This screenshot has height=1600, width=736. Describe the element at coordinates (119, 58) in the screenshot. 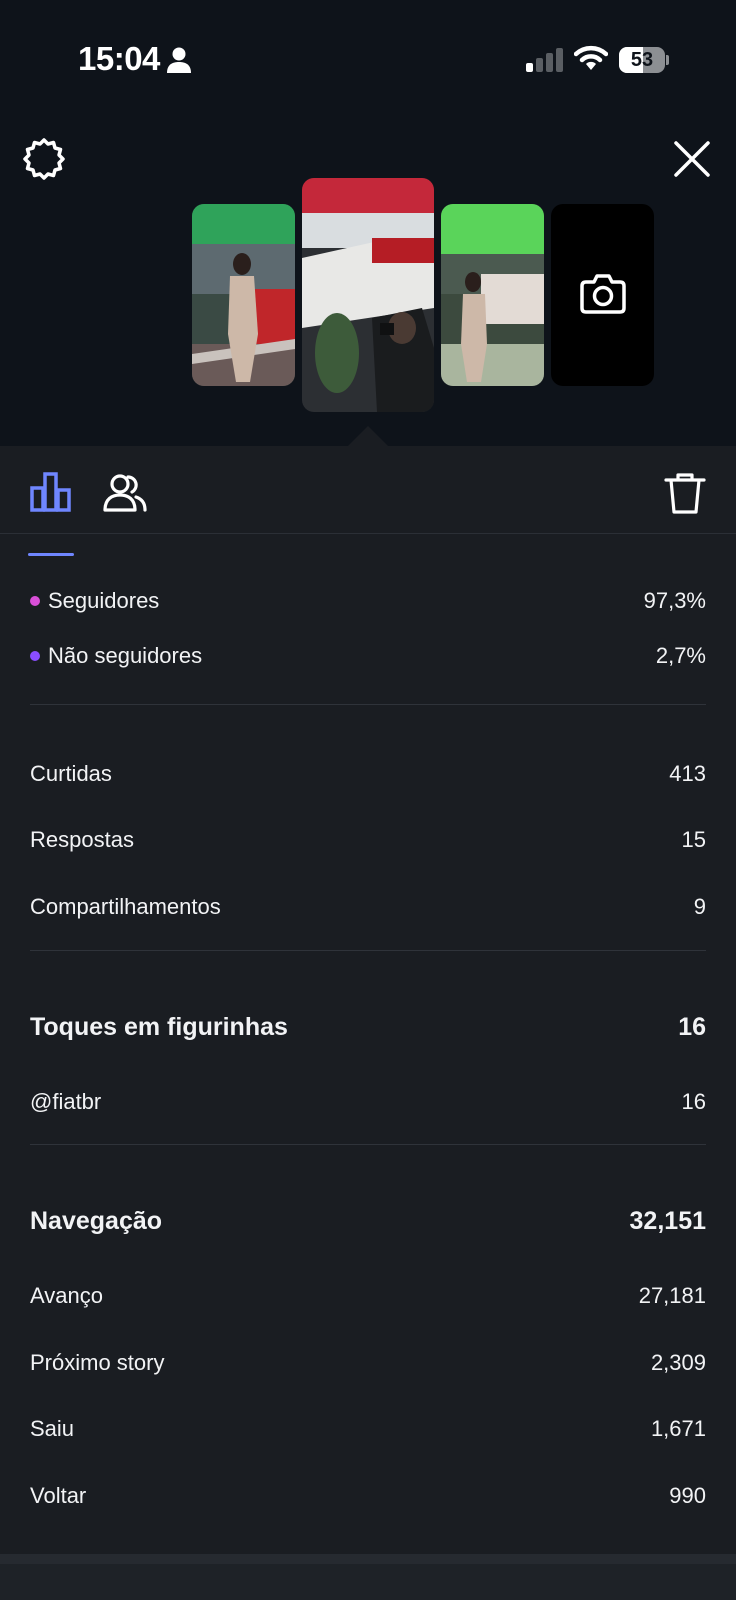

I see `status-time: 15:04` at that location.